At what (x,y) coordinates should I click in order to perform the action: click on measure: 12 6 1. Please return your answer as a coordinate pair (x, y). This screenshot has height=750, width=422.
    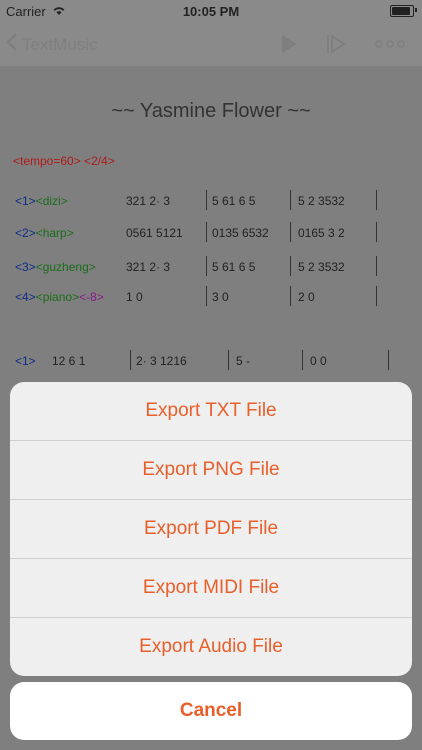
    Looking at the image, I should click on (69, 361).